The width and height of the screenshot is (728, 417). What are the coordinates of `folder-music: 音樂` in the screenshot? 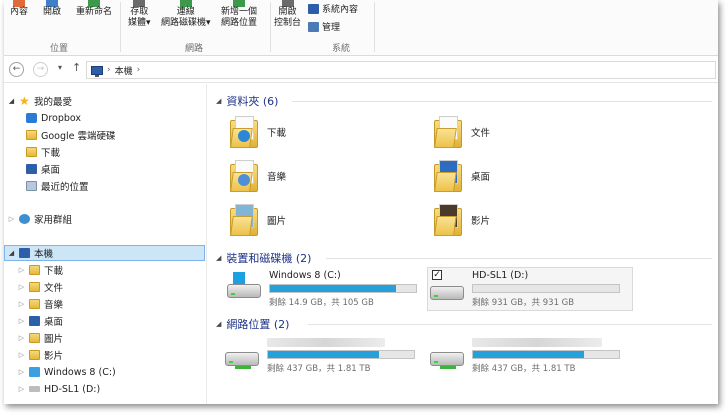 It's located at (258, 176).